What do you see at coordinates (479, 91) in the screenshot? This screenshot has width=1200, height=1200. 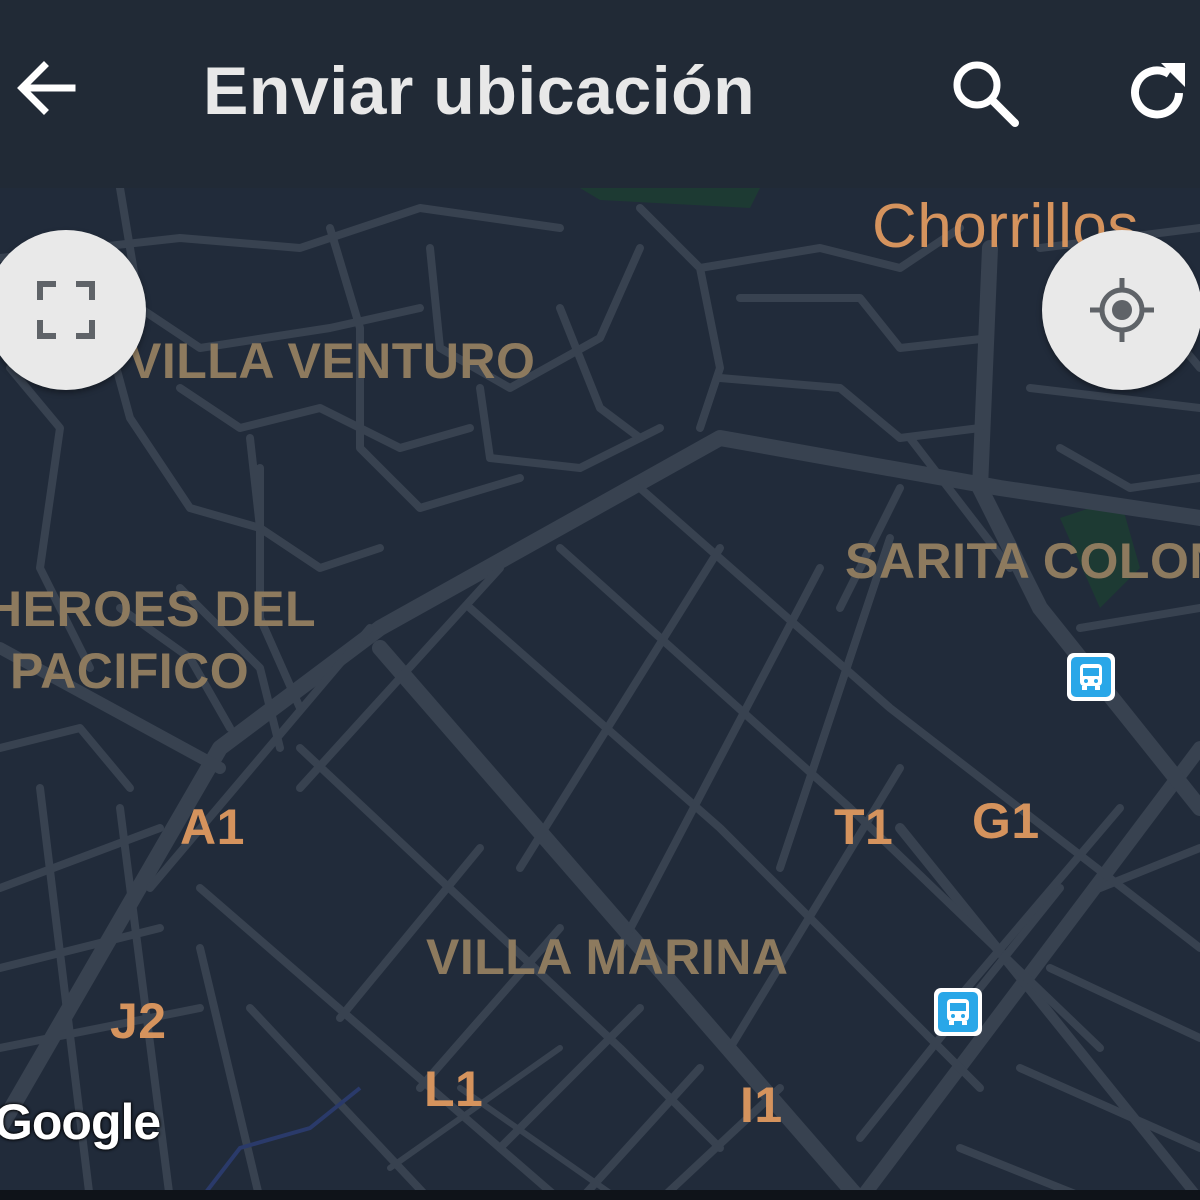 I see `page-title: Enviar ubicación` at bounding box center [479, 91].